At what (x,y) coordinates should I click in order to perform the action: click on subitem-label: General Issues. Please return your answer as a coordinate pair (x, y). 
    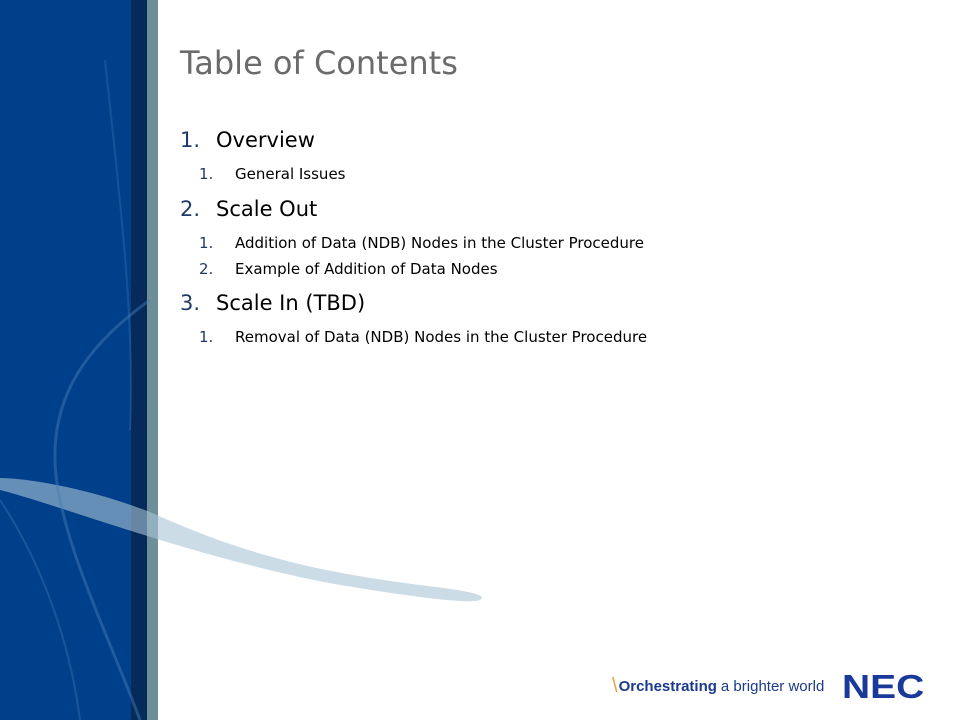
    Looking at the image, I should click on (290, 174).